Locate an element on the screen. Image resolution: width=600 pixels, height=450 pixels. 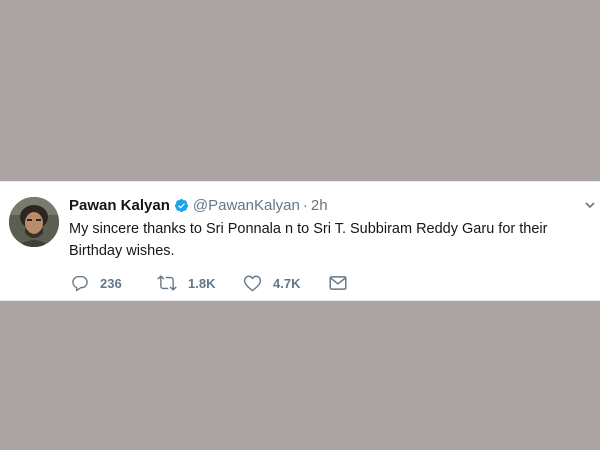
verified-badge-icon is located at coordinates (181, 205).